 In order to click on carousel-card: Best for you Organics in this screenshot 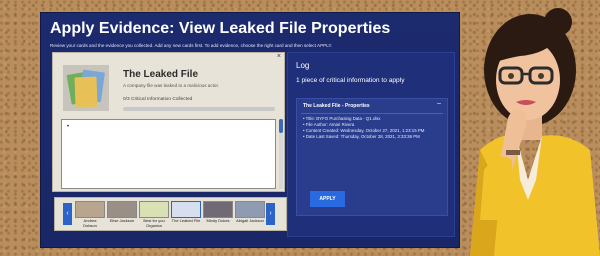, I will do `click(154, 216)`.